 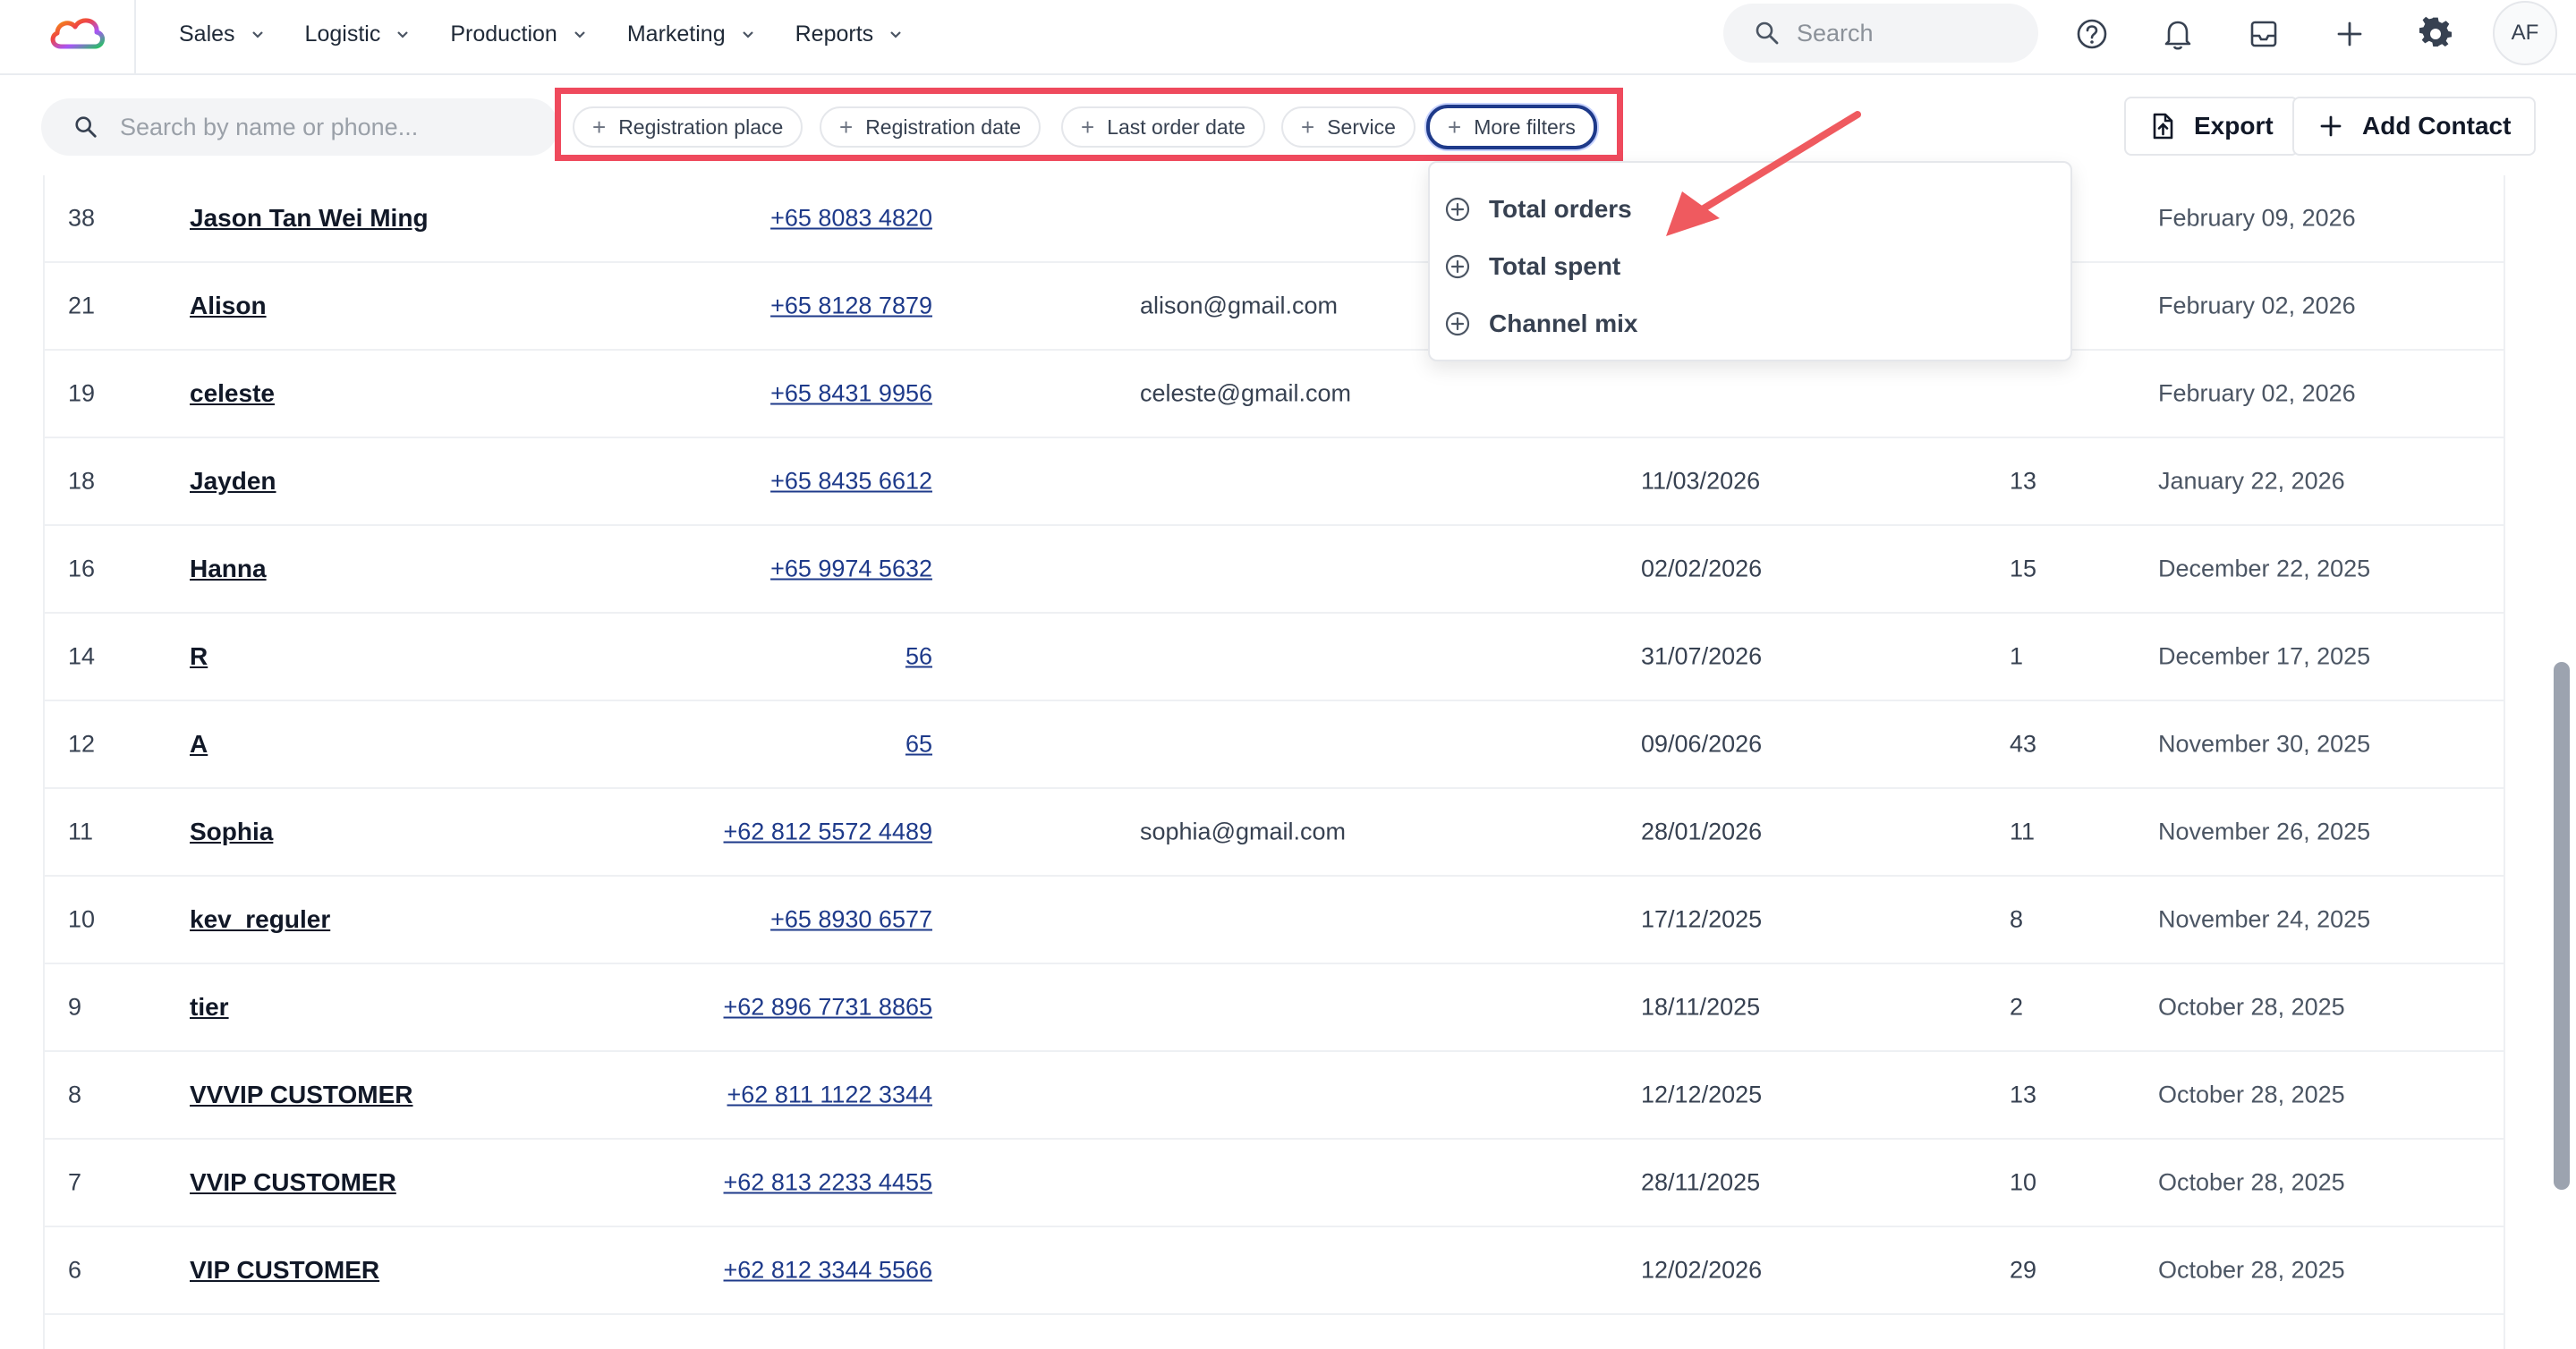 What do you see at coordinates (2163, 126) in the screenshot?
I see `file-export-icon` at bounding box center [2163, 126].